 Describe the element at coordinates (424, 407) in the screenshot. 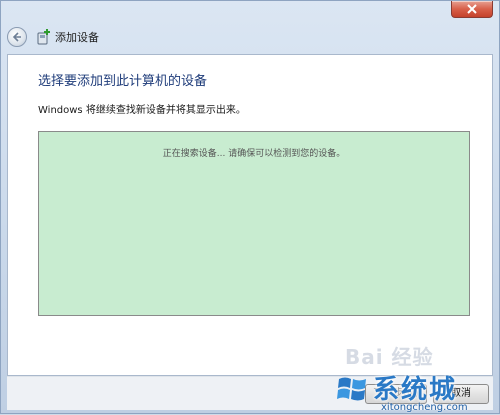

I see `brand-domain: xitongcheng.com` at that location.